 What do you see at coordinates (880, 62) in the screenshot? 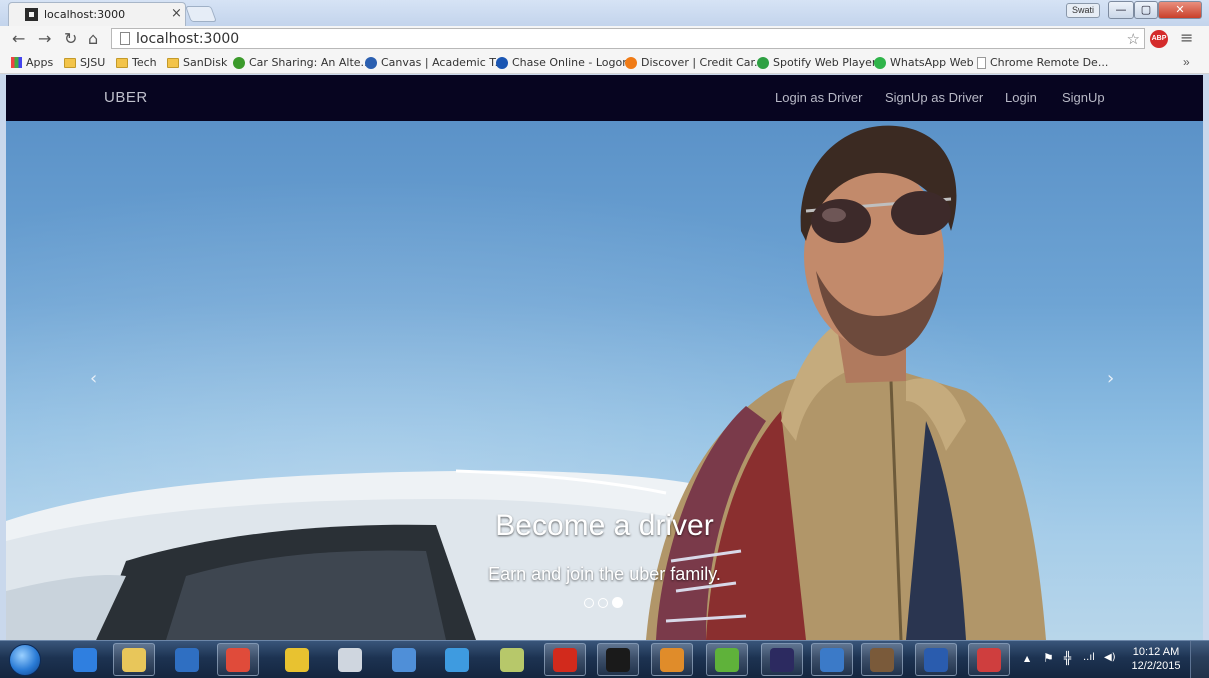
I see `whatsapp-icon` at bounding box center [880, 62].